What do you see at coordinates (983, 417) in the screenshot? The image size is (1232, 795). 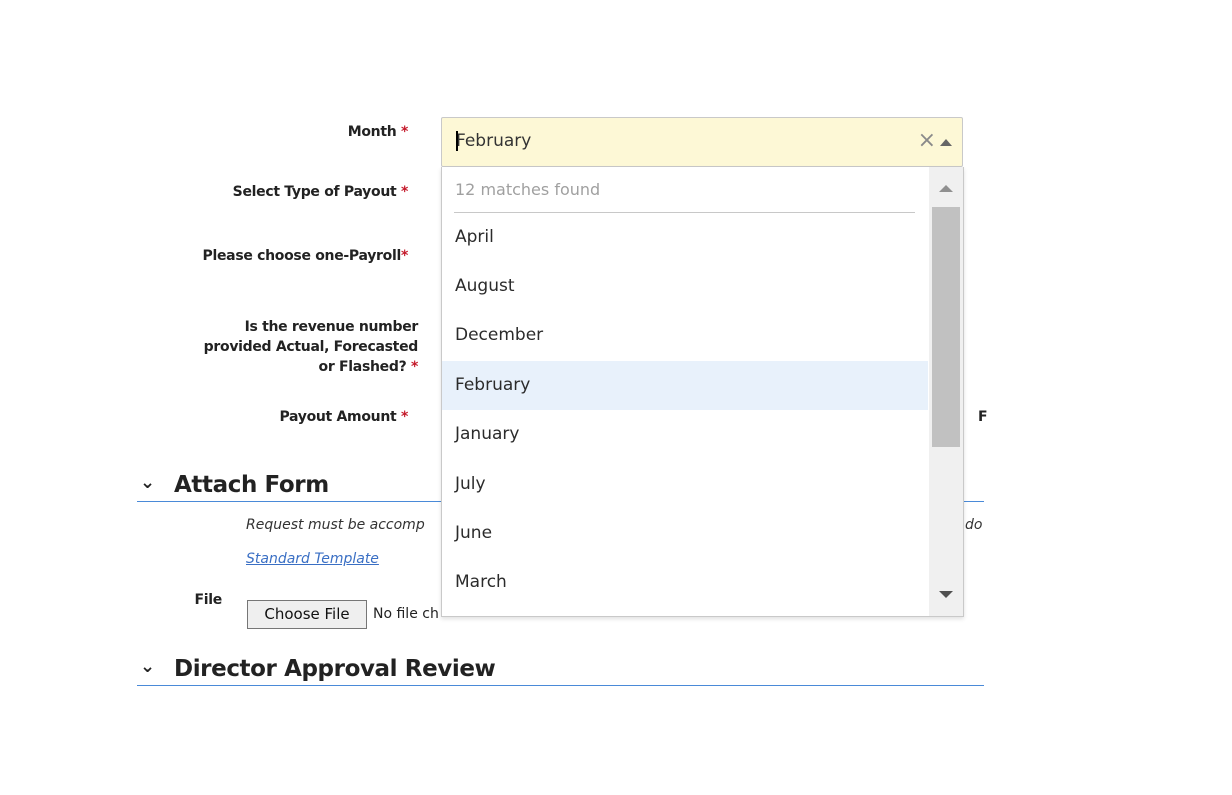 I see `right-column-label-fragment: F` at bounding box center [983, 417].